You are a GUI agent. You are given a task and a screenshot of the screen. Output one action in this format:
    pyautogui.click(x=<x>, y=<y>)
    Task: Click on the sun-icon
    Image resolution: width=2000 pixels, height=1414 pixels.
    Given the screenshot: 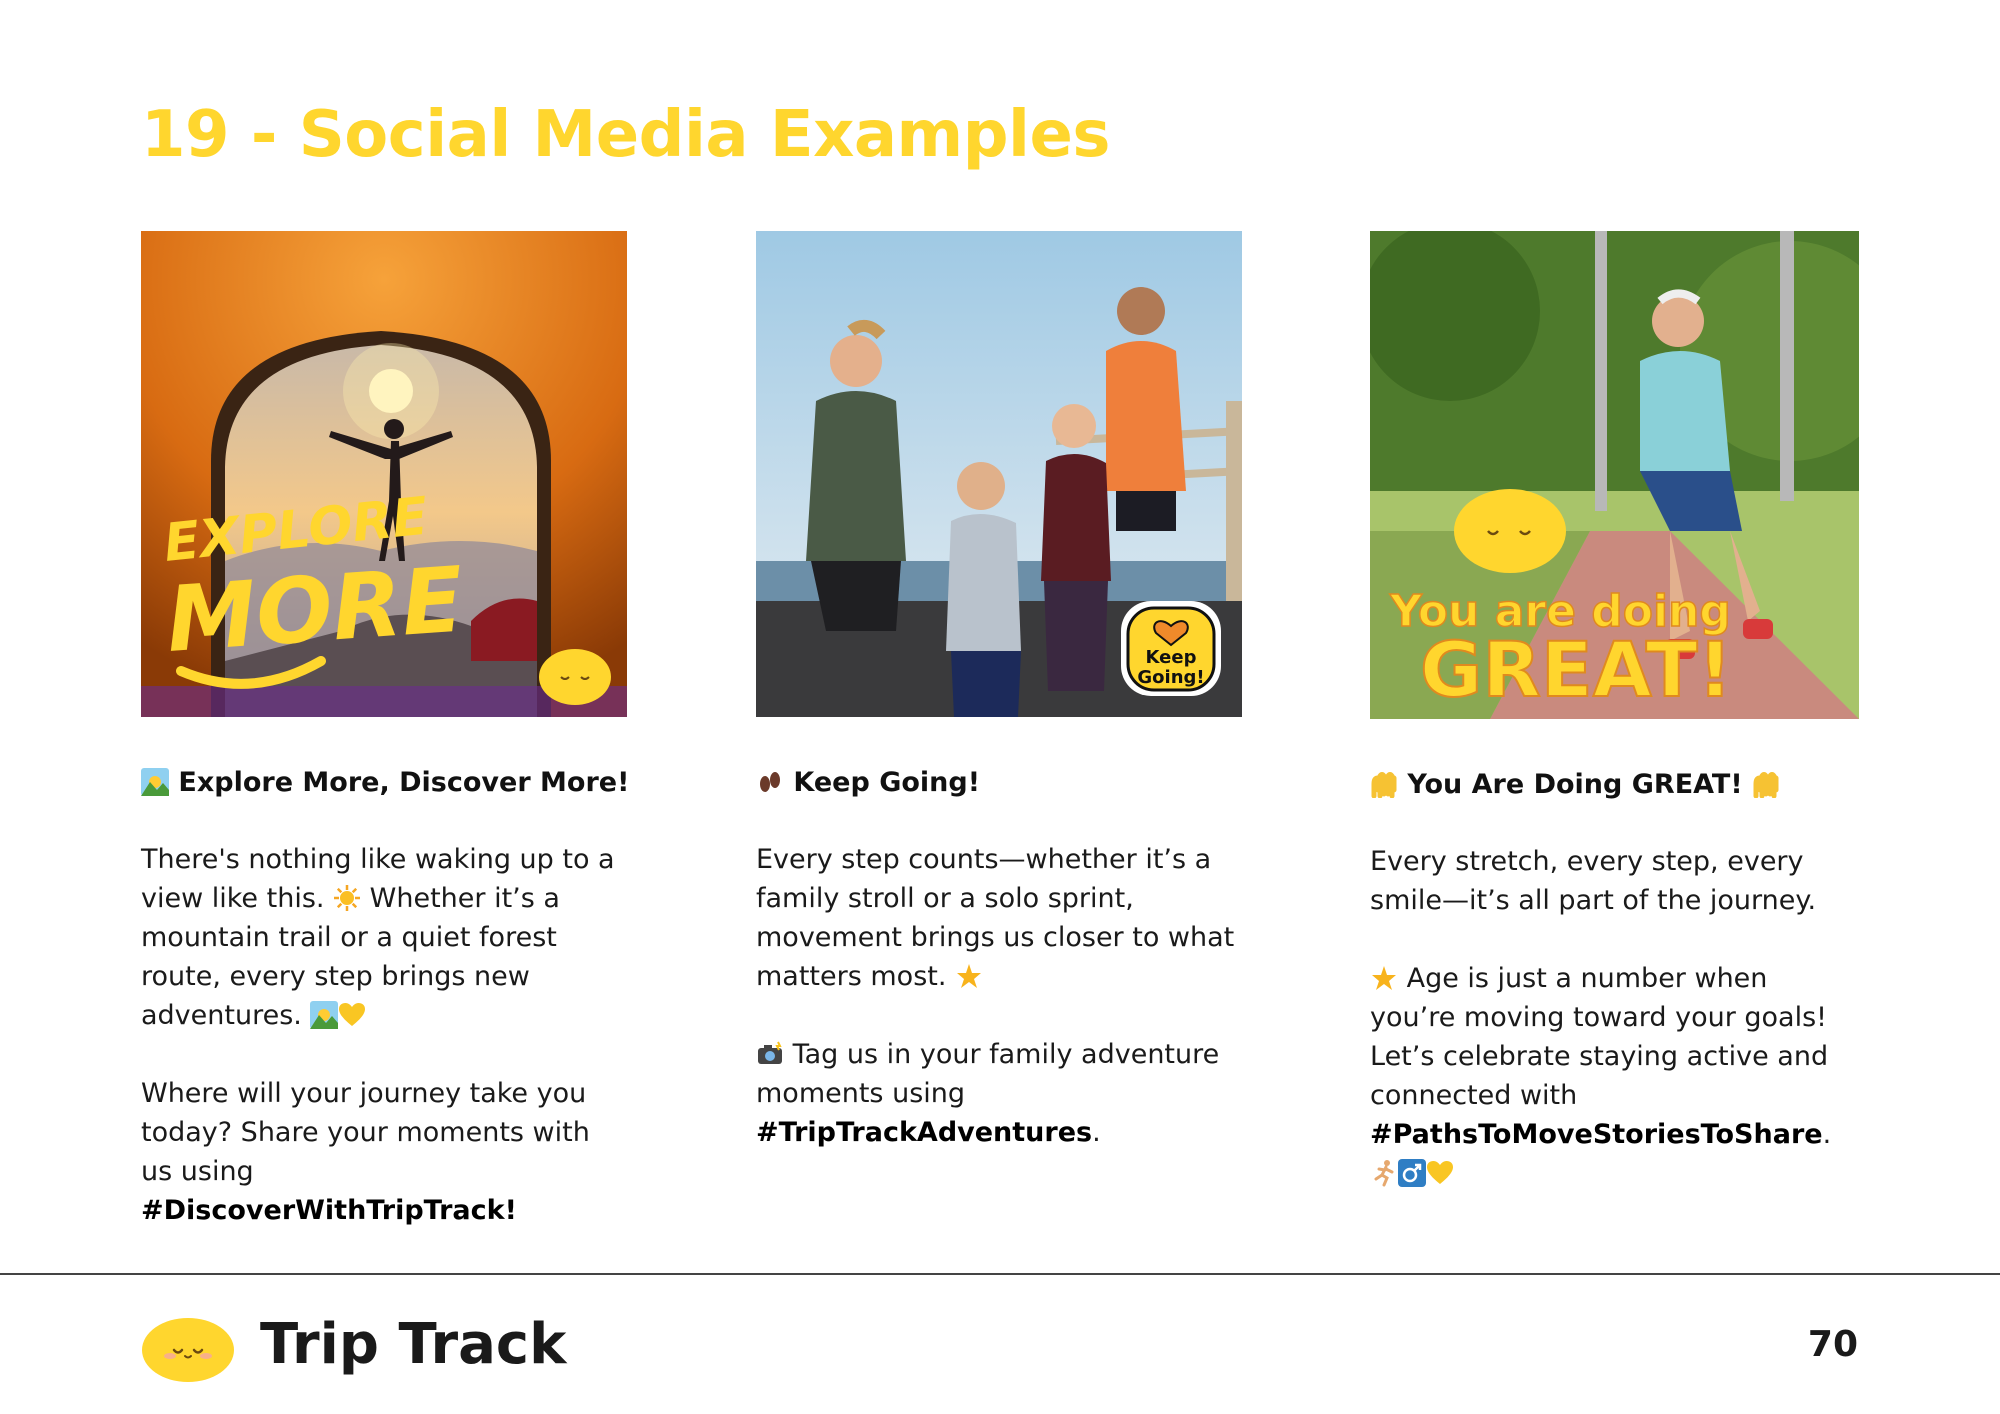 What is the action you would take?
    pyautogui.click(x=347, y=898)
    